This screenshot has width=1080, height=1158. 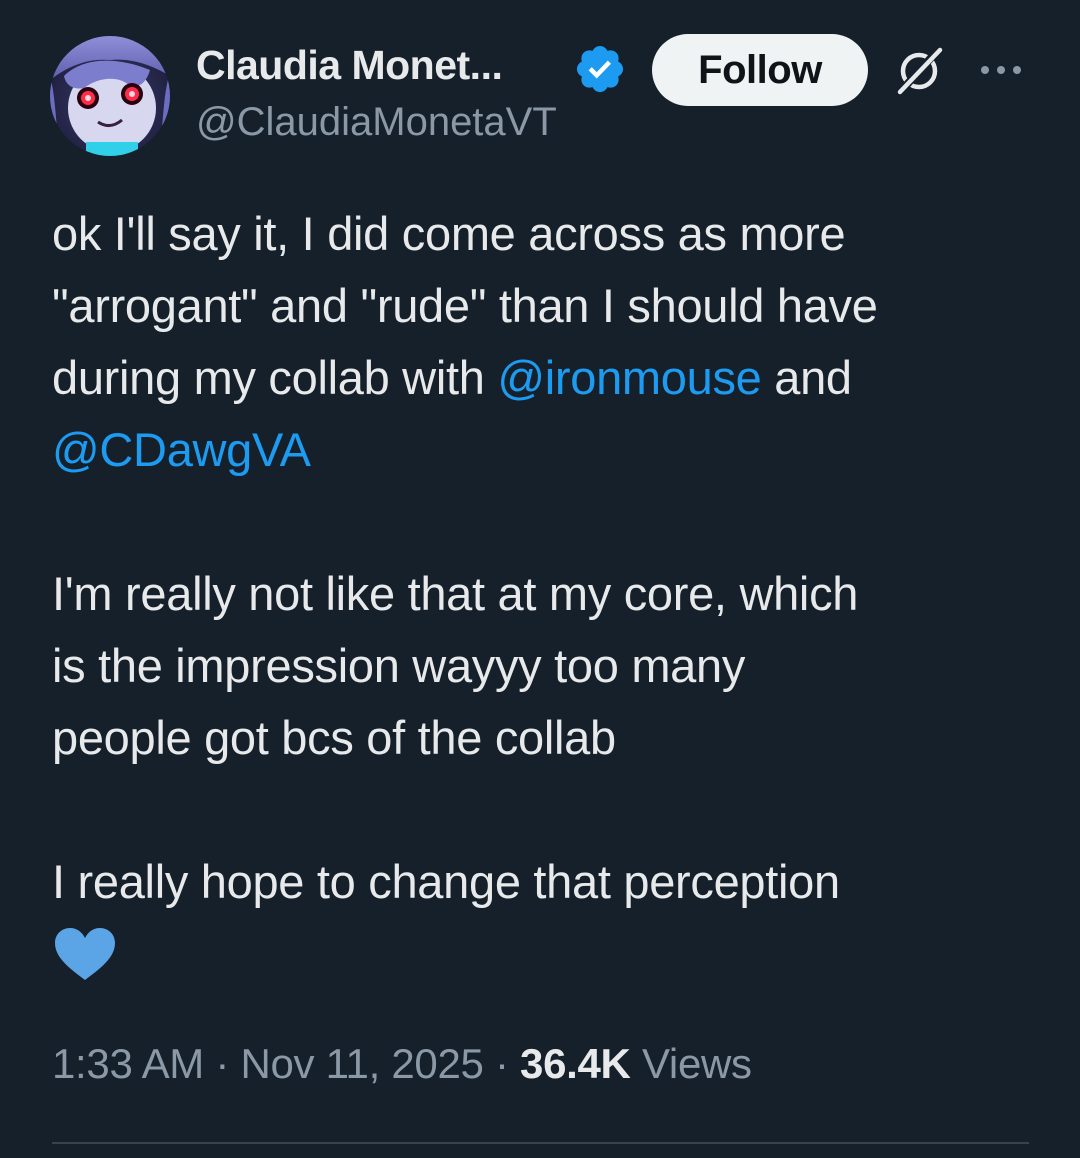 I want to click on blue-heart-icon, so click(x=85, y=954).